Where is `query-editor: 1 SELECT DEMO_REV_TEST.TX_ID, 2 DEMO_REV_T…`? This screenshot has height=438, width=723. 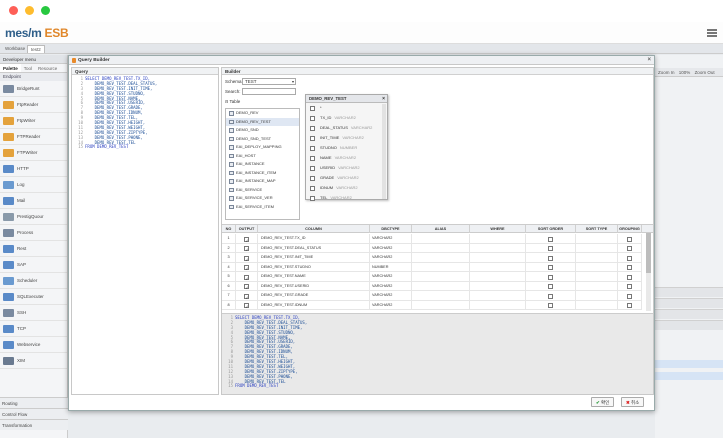
query-editor: 1 SELECT DEMO_REV_TEST.TX_ID, 2 DEMO_REV_T… is located at coordinates (145, 112).